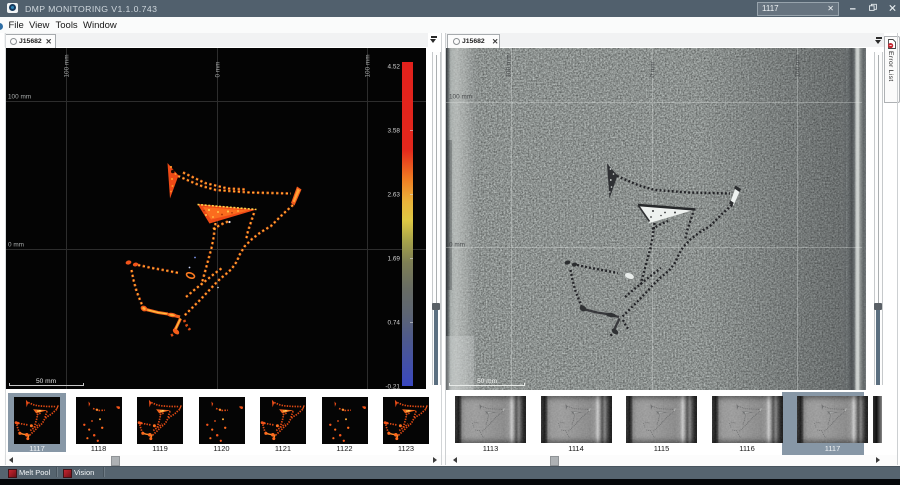 This screenshot has height=485, width=900. I want to click on svg-text: 0.74, so click(394, 322).